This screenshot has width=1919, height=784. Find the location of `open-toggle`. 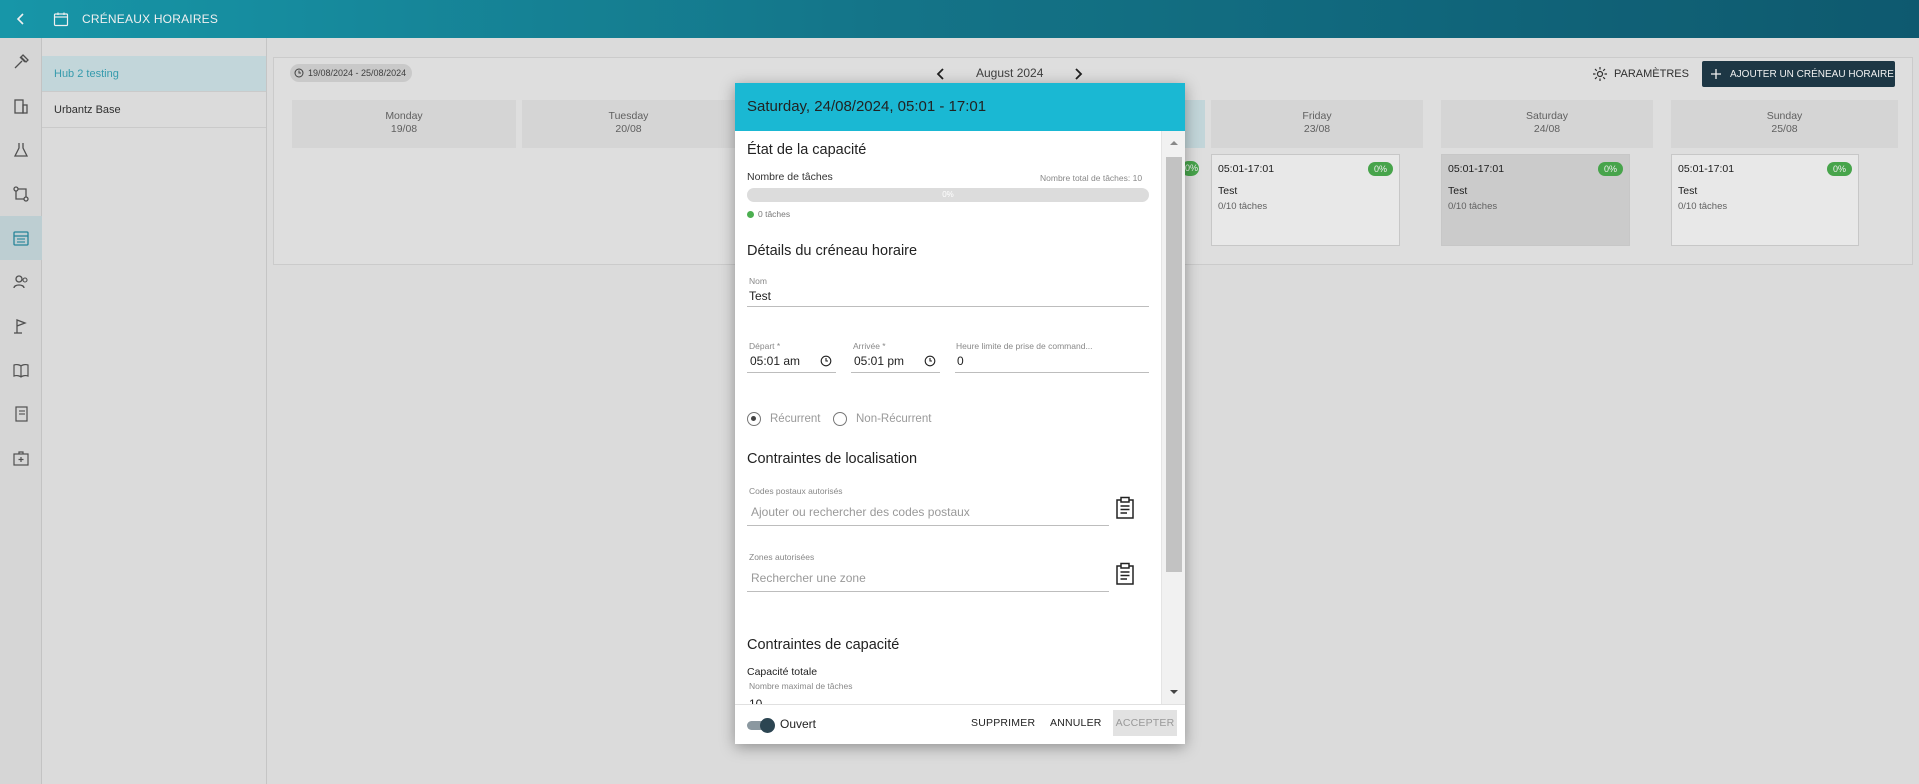

open-toggle is located at coordinates (761, 725).